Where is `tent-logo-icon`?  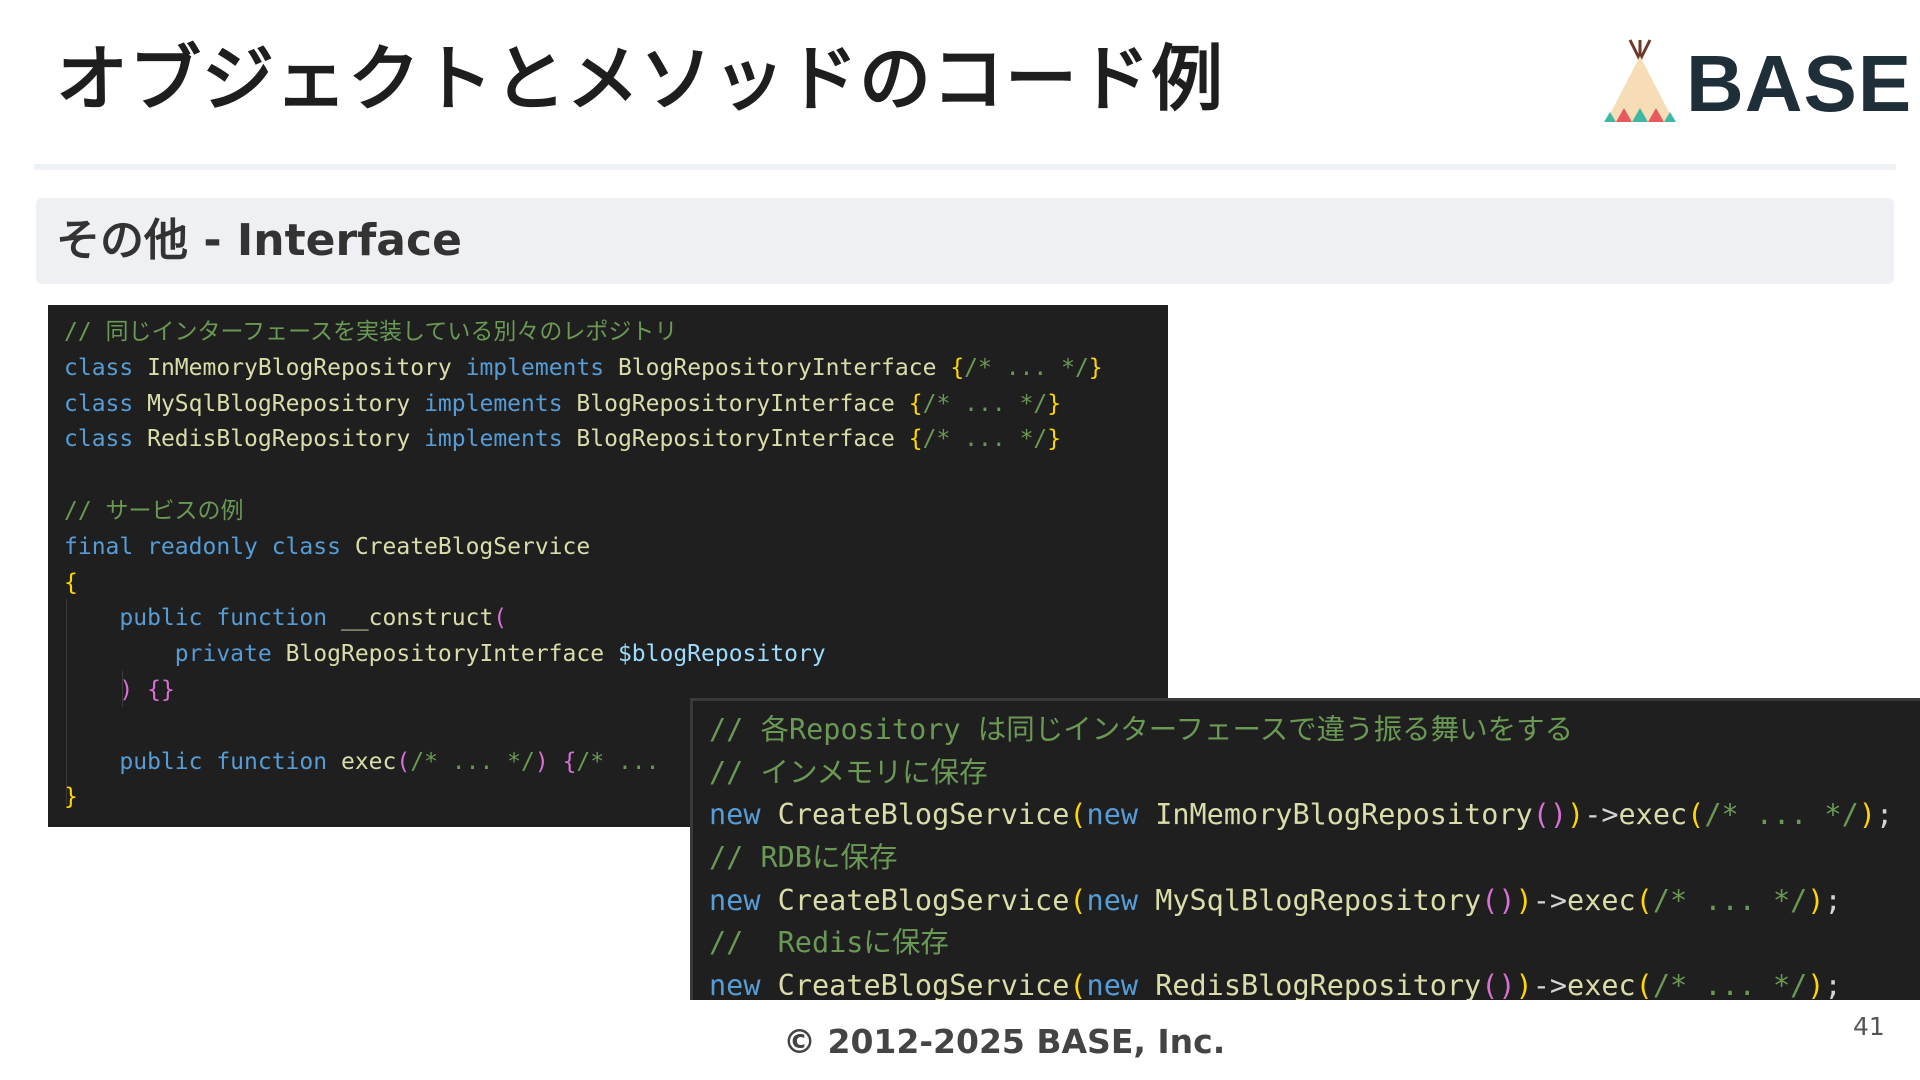
tent-logo-icon is located at coordinates (1640, 80).